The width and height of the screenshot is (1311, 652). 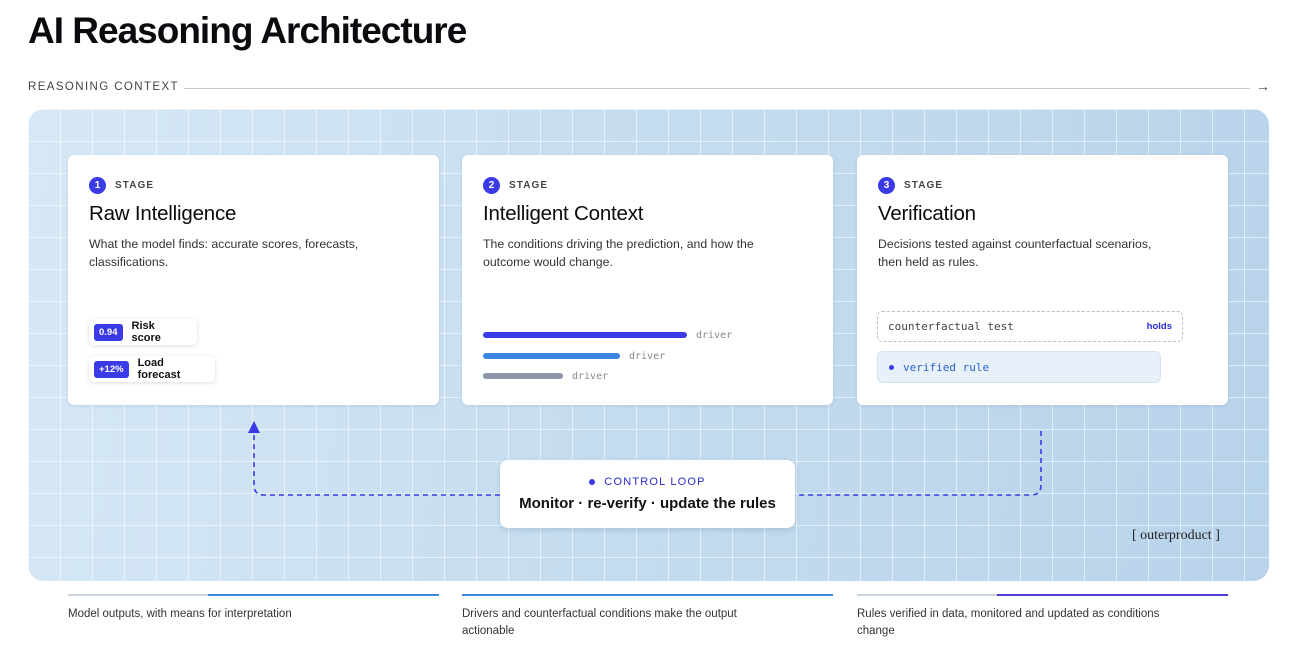 What do you see at coordinates (491, 185) in the screenshot?
I see `stage-number-badge: 2` at bounding box center [491, 185].